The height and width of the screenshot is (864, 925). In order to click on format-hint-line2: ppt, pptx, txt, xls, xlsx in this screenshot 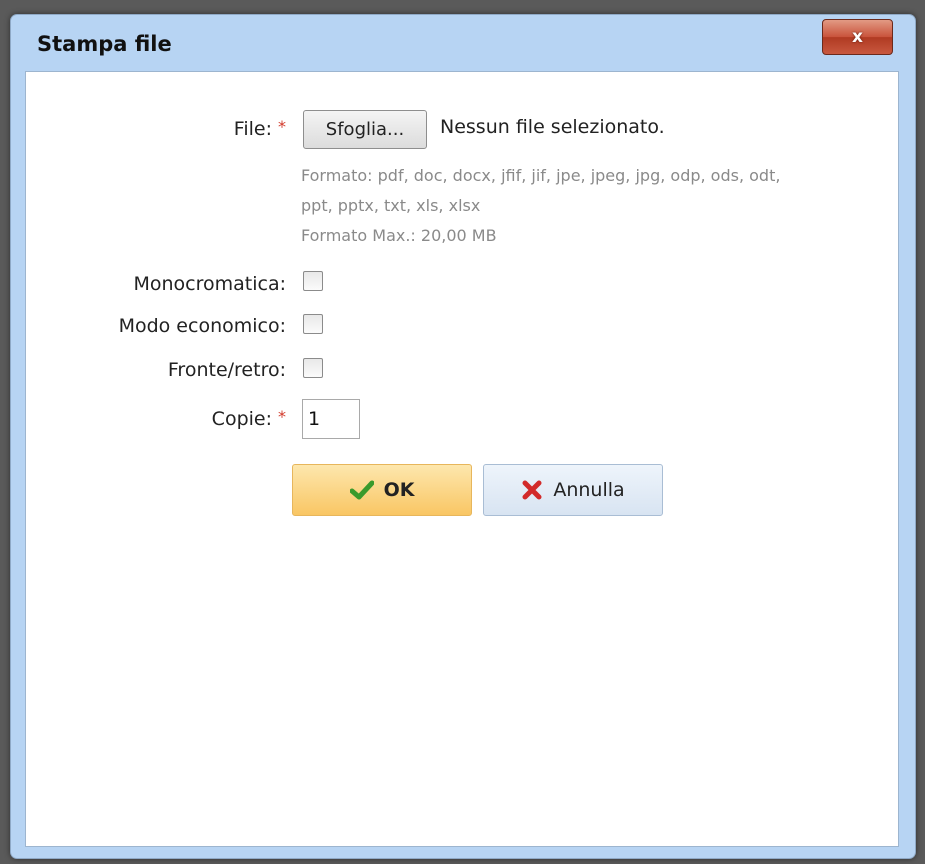, I will do `click(391, 205)`.